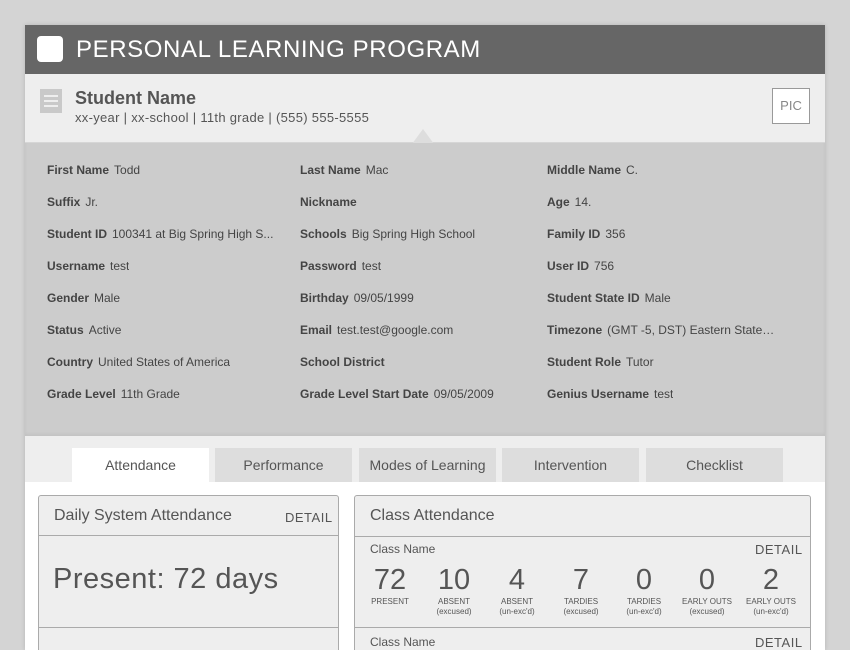 Image resolution: width=850 pixels, height=650 pixels. I want to click on tab-performance: Performance, so click(283, 465).